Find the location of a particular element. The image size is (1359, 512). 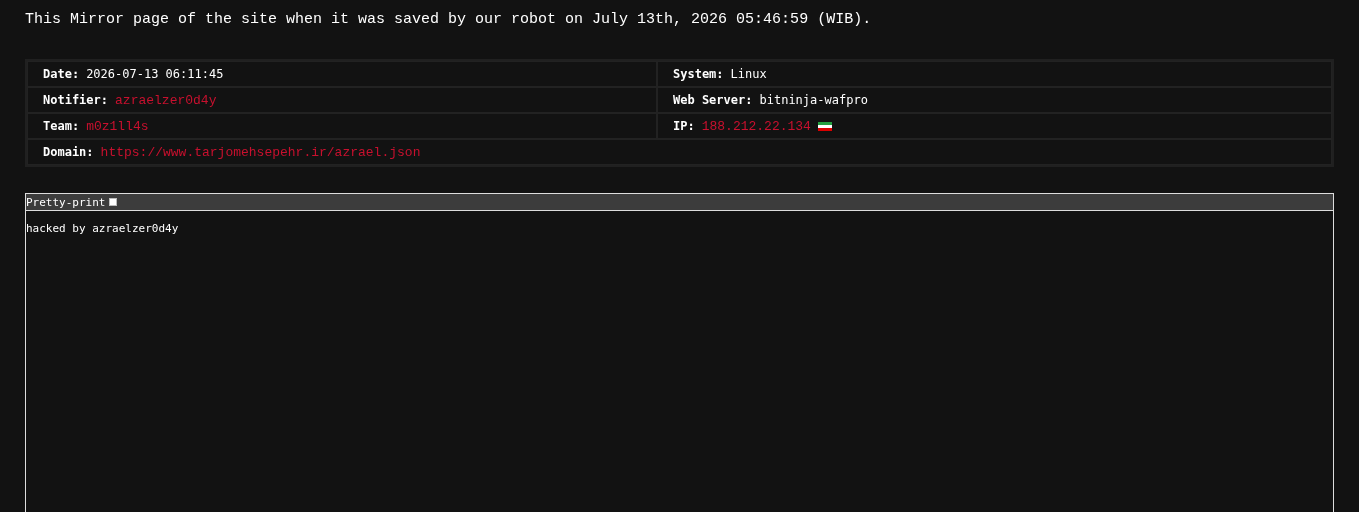

mirror-notice: This Mirror page of the site when it was saved by our robot on July 13th, 2026 05:46:59 (WIB). is located at coordinates (449, 20).